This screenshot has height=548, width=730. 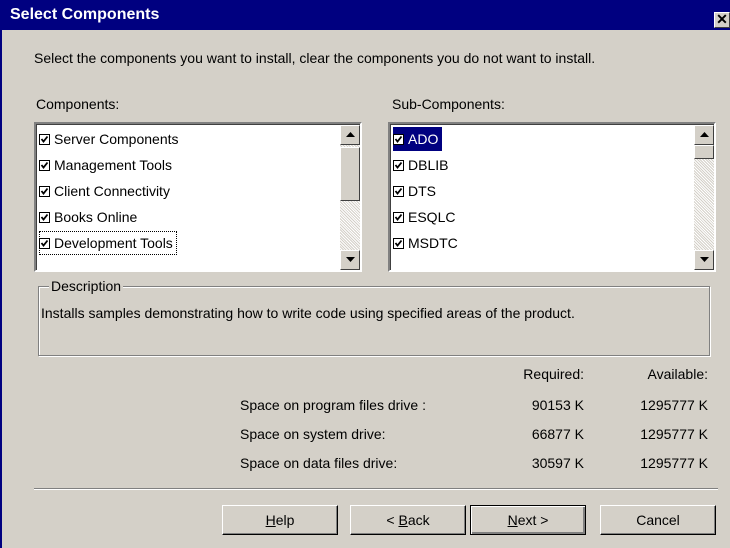 What do you see at coordinates (78, 104) in the screenshot?
I see `components-label: Components:` at bounding box center [78, 104].